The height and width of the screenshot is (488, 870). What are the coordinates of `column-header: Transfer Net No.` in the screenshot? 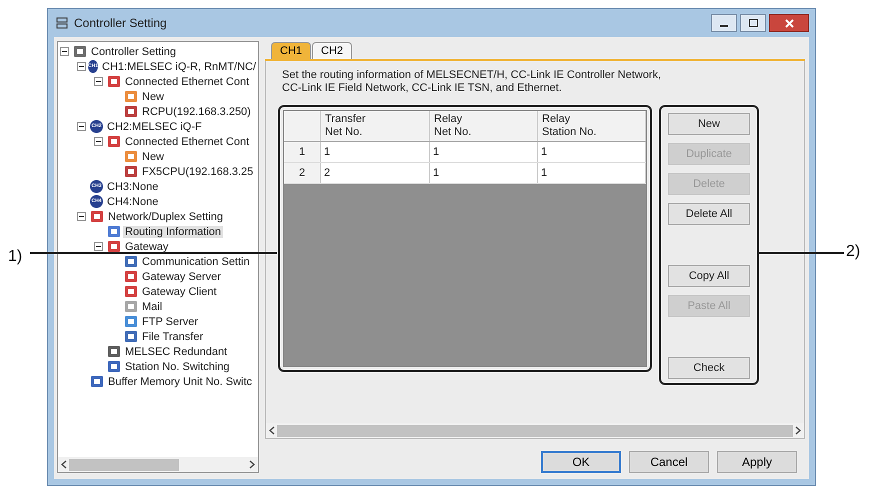 It's located at (375, 126).